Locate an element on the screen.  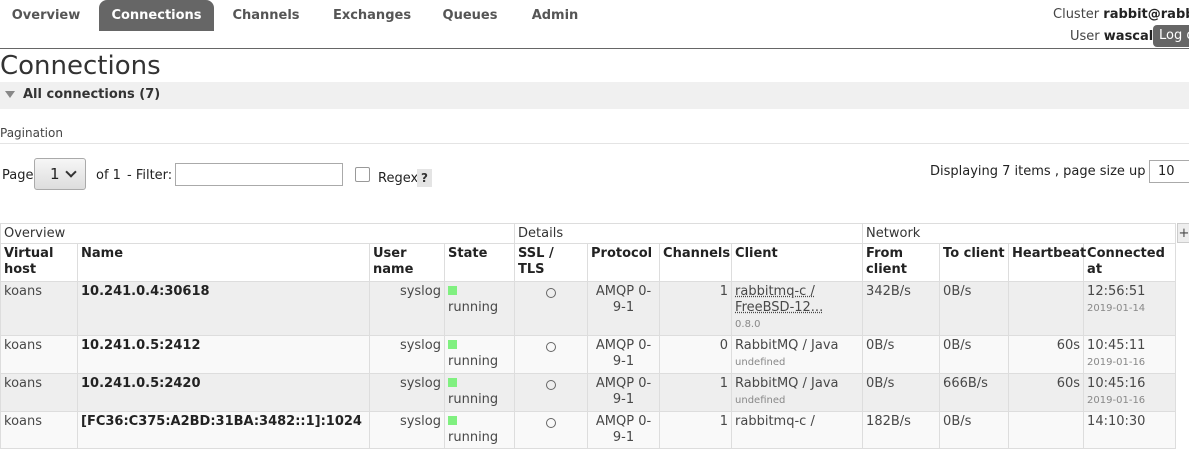
col-name: Name is located at coordinates (223, 262).